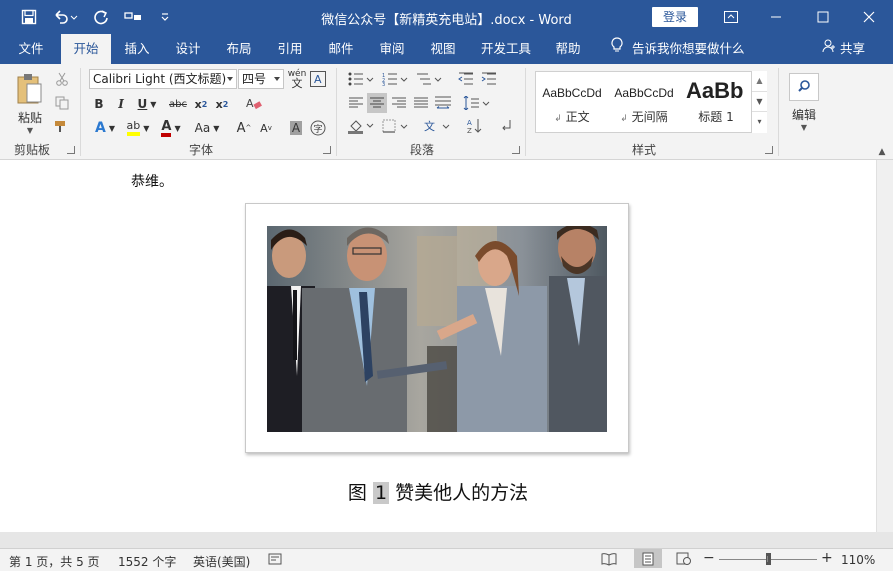  I want to click on tab-file: 文件, so click(31, 49).